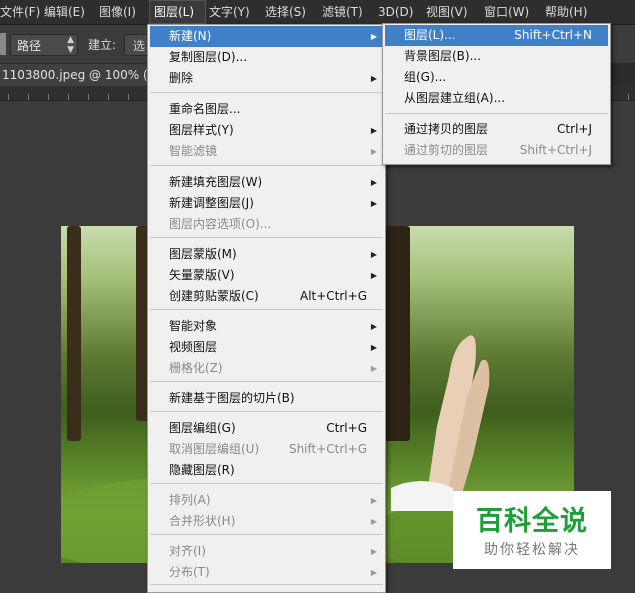 This screenshot has width=635, height=593. I want to click on layer-menu-item: 删除 ▶, so click(266, 78).